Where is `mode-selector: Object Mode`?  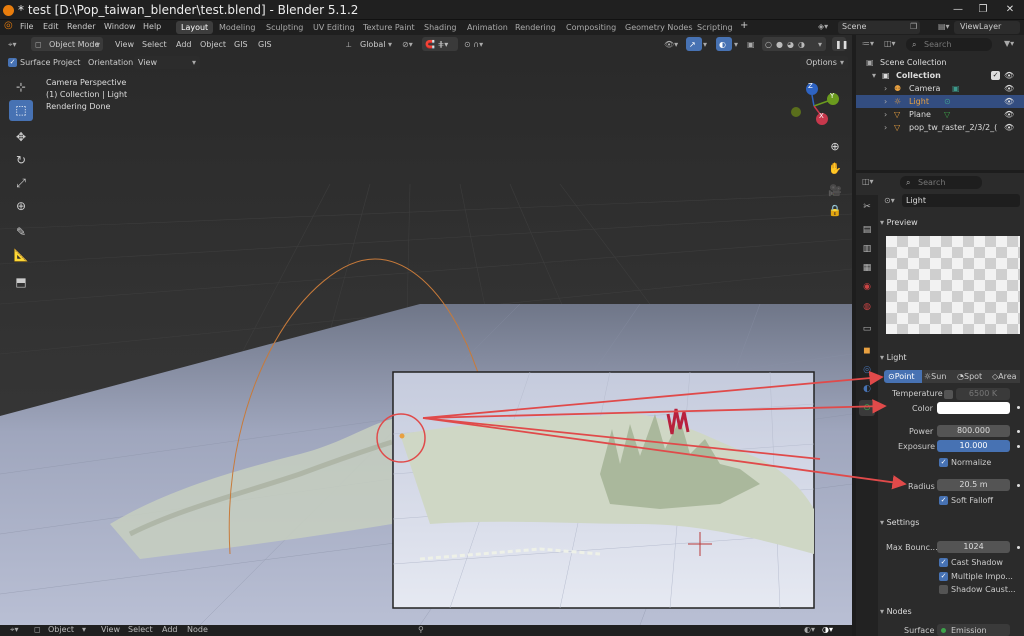
mode-selector: Object Mode is located at coordinates (74, 44).